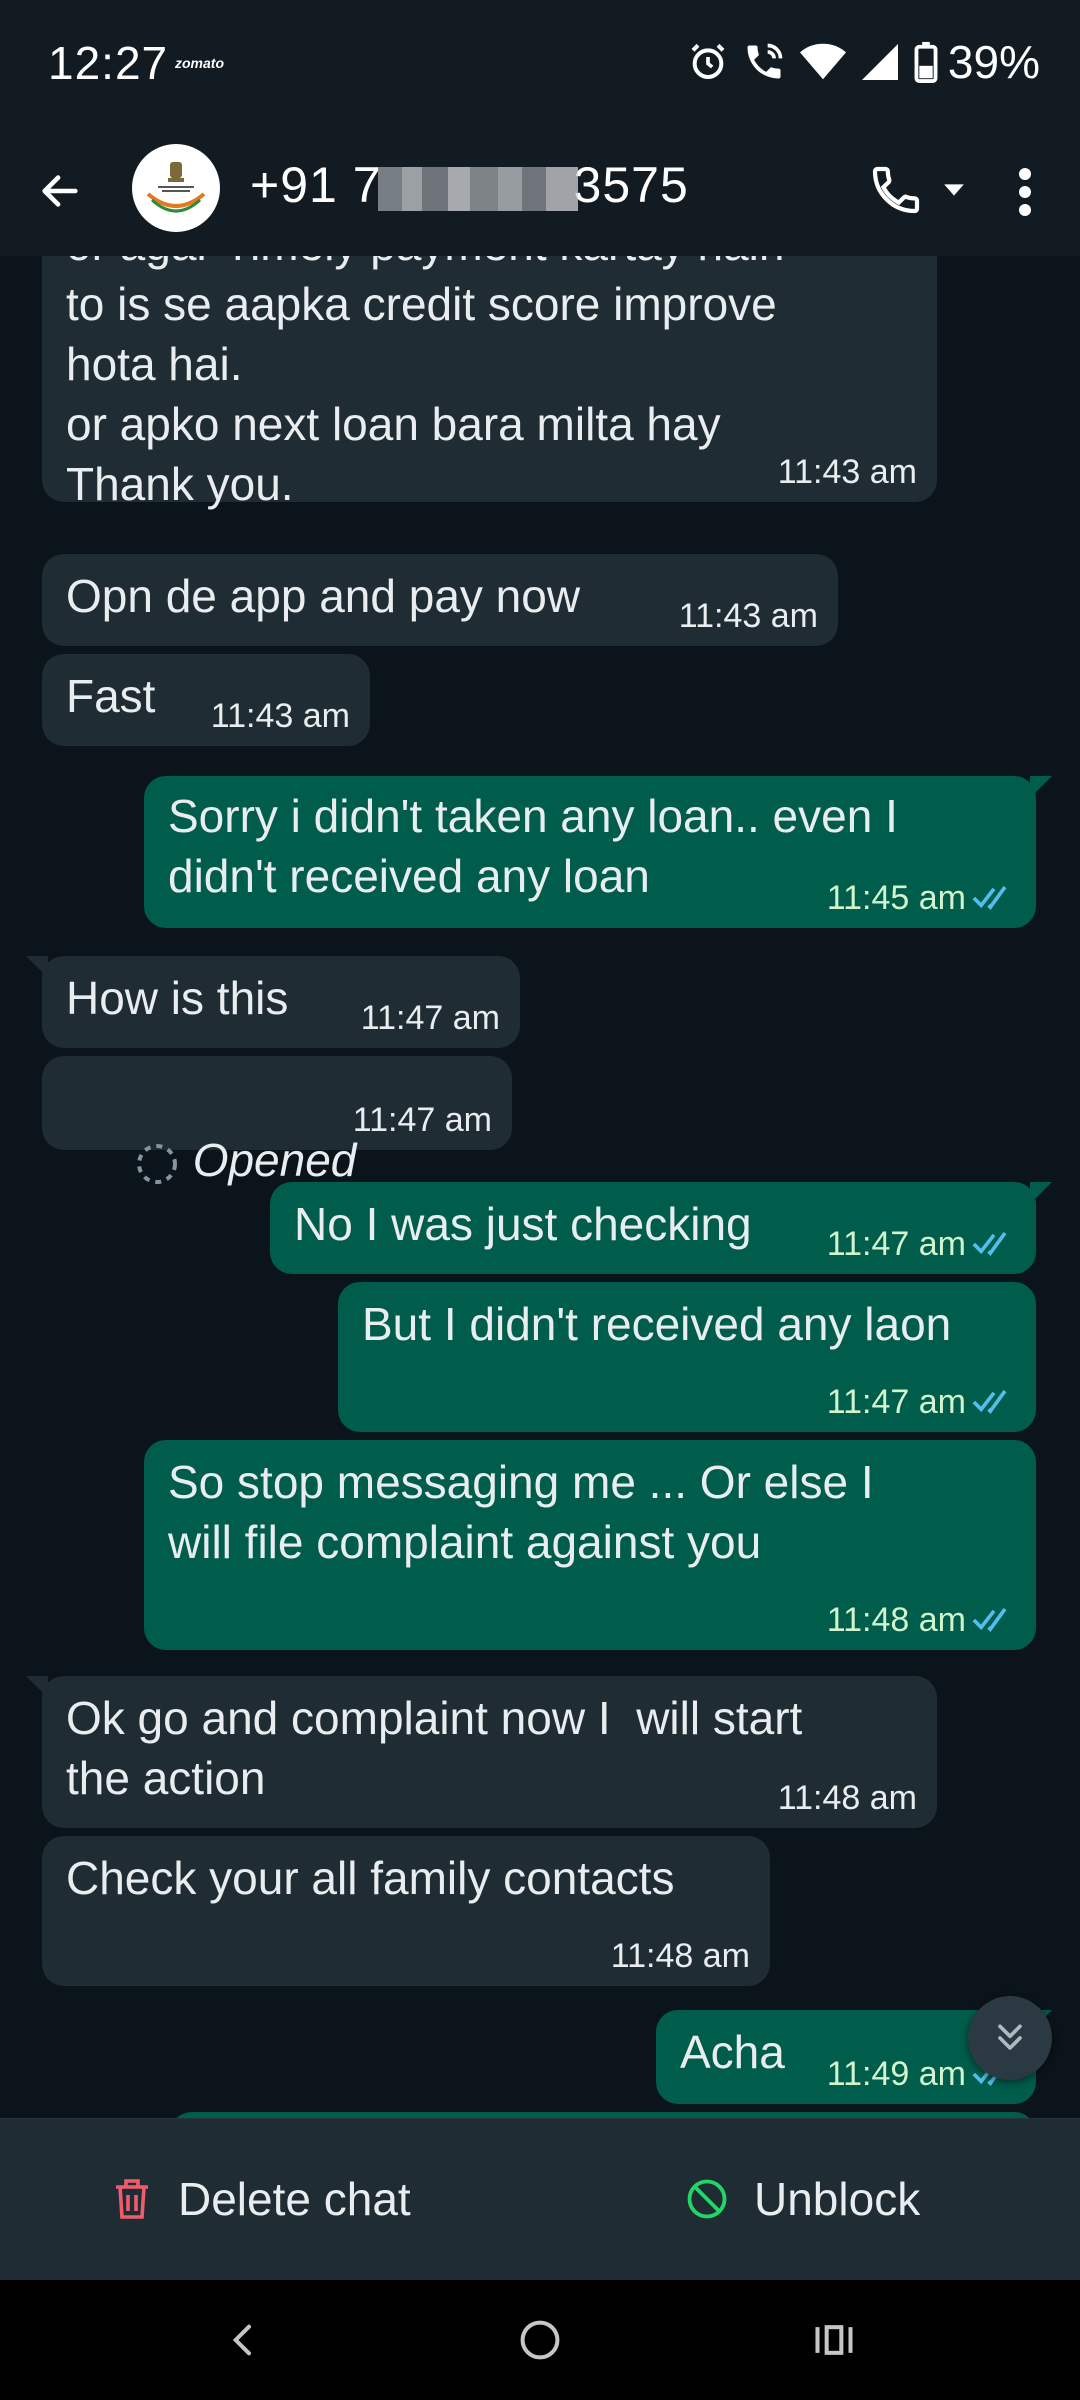  I want to click on contact-suffix: 3575, so click(631, 185).